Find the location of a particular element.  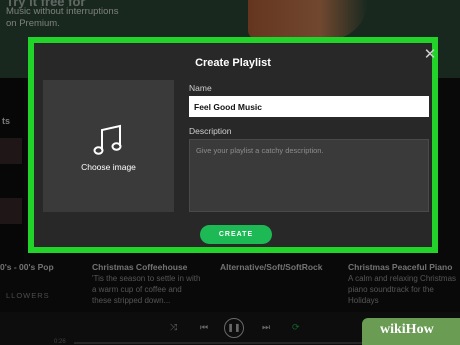

dialog-title: Create Playlist is located at coordinates (233, 63).